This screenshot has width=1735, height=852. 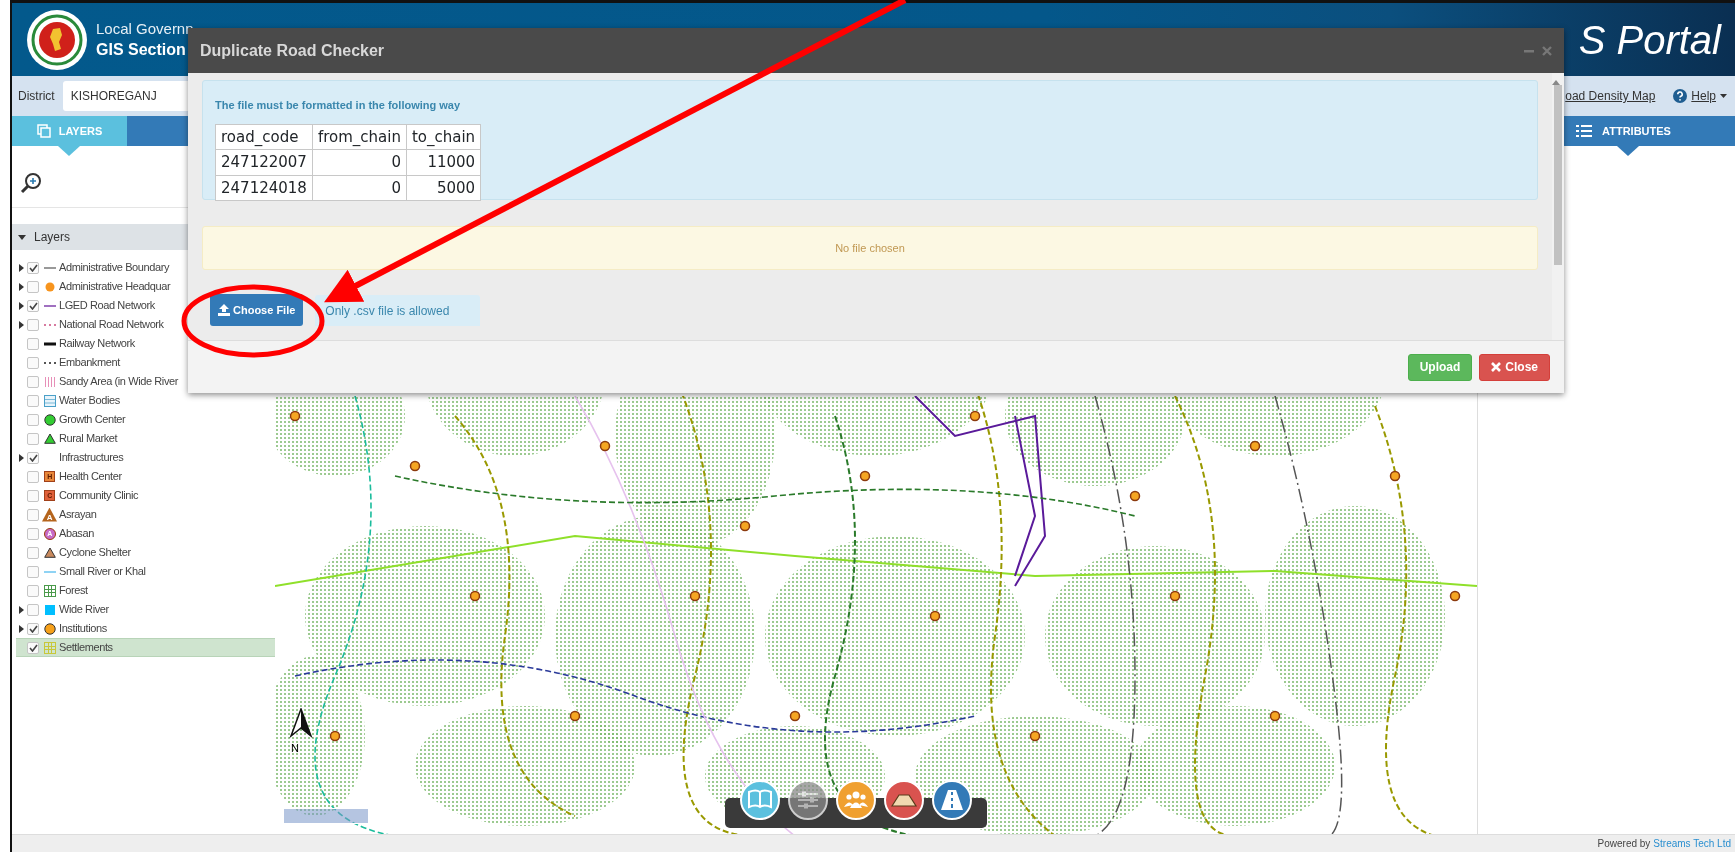 I want to click on dialog-title: Duplicate Road Checker, so click(x=292, y=50).